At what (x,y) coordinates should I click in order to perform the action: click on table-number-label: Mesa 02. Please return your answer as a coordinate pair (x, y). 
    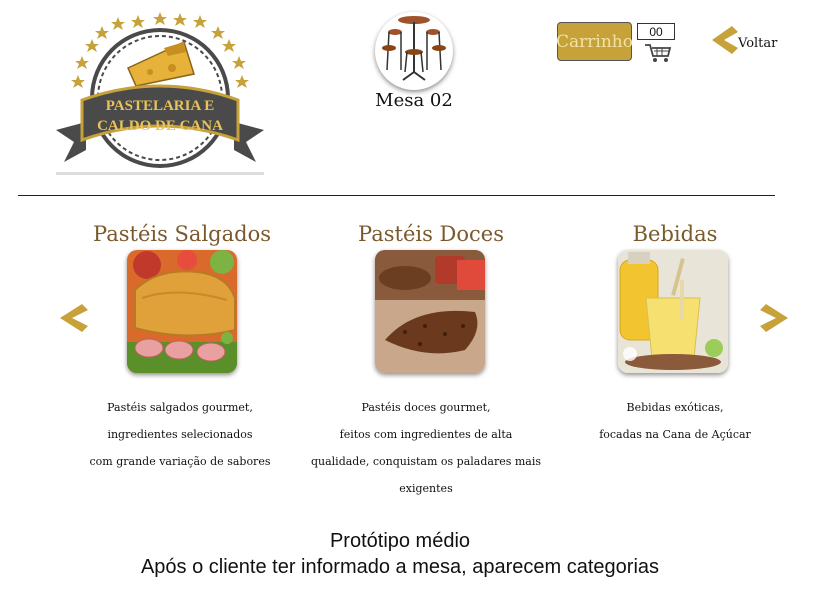
    Looking at the image, I should click on (414, 100).